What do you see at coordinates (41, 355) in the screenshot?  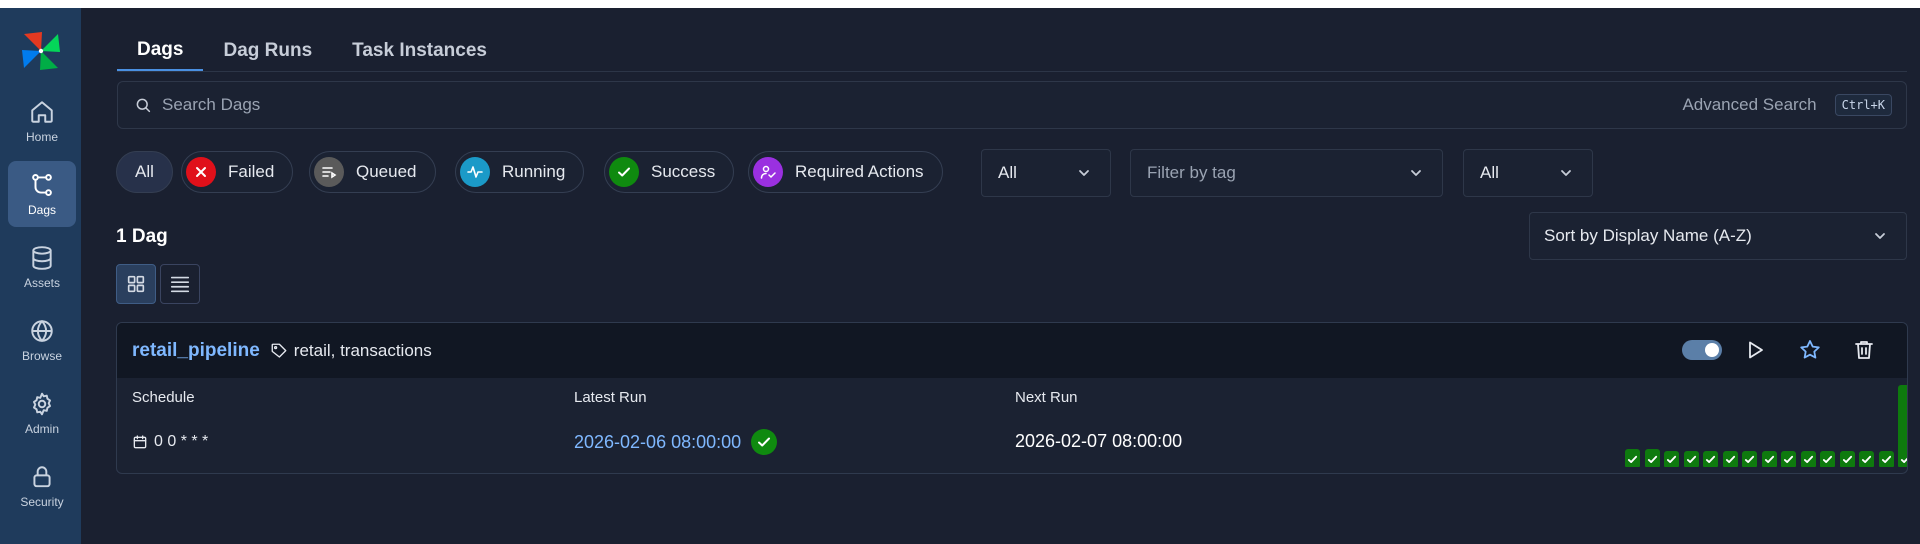 I see `sidebar-item-label: Browse` at bounding box center [41, 355].